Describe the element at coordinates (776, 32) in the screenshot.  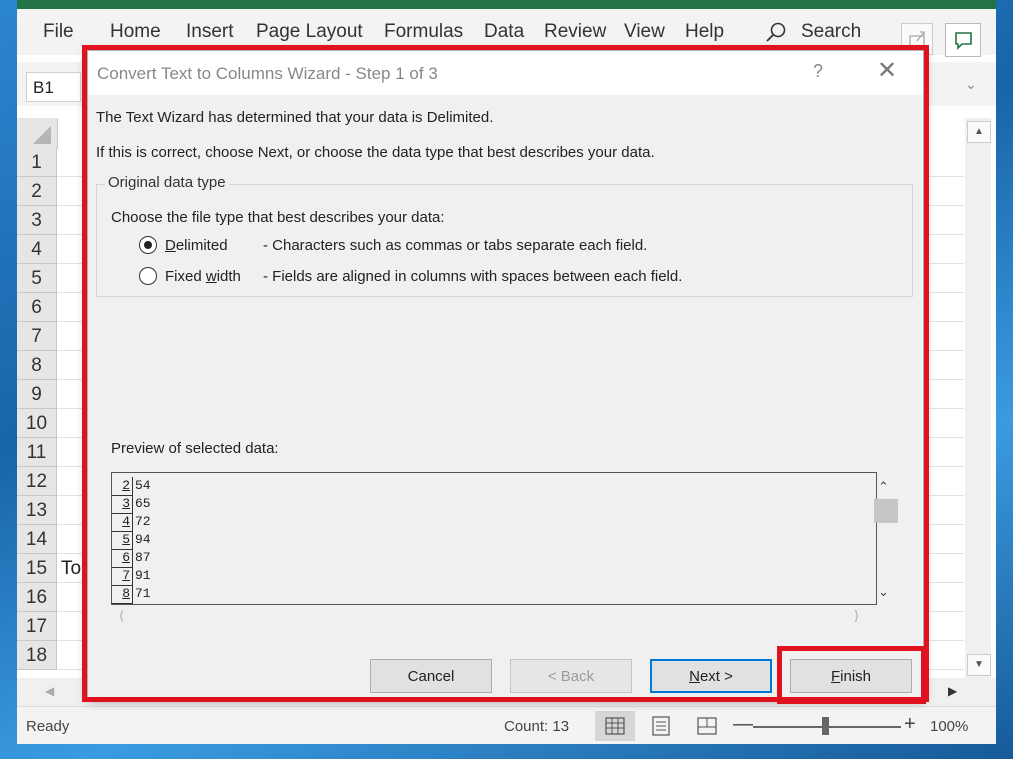
I see `search-icon` at that location.